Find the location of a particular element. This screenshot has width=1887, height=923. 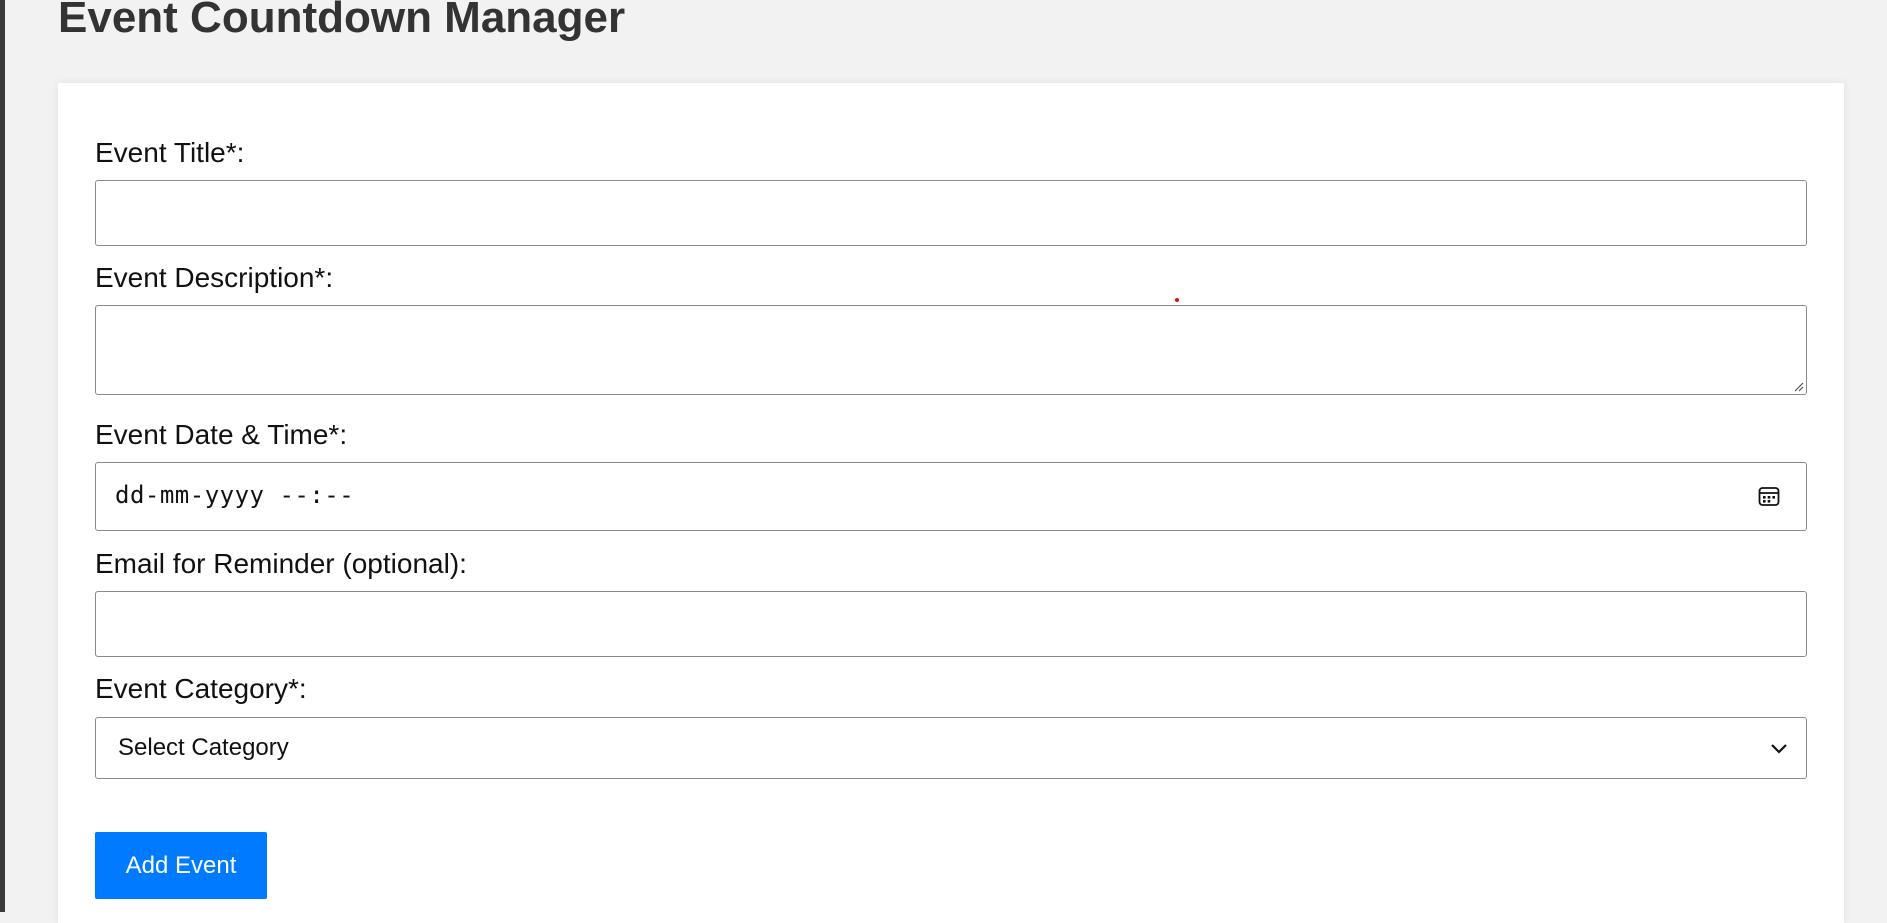

reminder-email-input is located at coordinates (951, 624).